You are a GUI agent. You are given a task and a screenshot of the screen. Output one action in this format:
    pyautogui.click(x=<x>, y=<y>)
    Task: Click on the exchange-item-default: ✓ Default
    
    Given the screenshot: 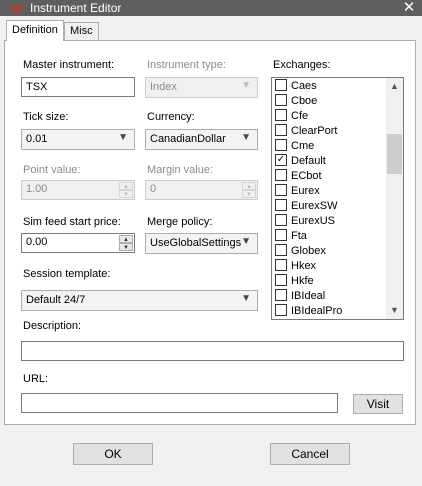 What is the action you would take?
    pyautogui.click(x=300, y=162)
    